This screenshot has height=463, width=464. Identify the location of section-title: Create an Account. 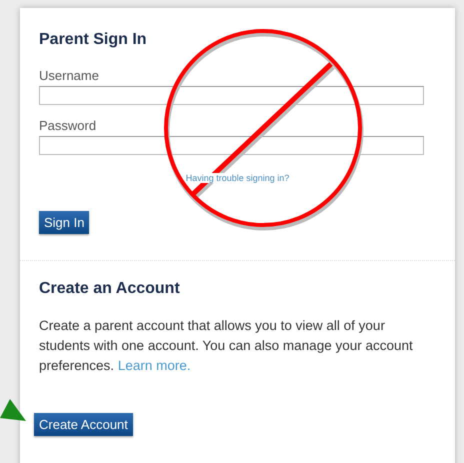
(110, 289).